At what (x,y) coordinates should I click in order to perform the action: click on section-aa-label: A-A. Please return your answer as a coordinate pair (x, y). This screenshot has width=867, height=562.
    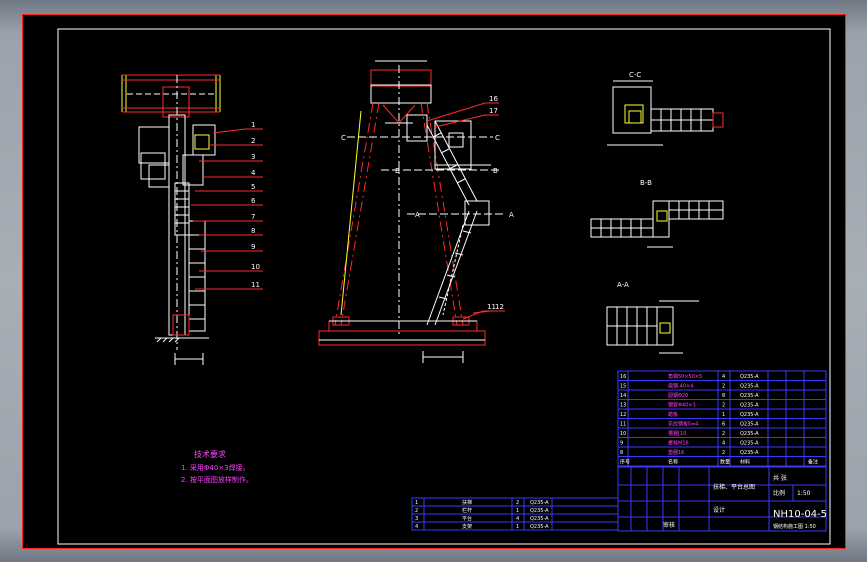
    Looking at the image, I should click on (623, 285).